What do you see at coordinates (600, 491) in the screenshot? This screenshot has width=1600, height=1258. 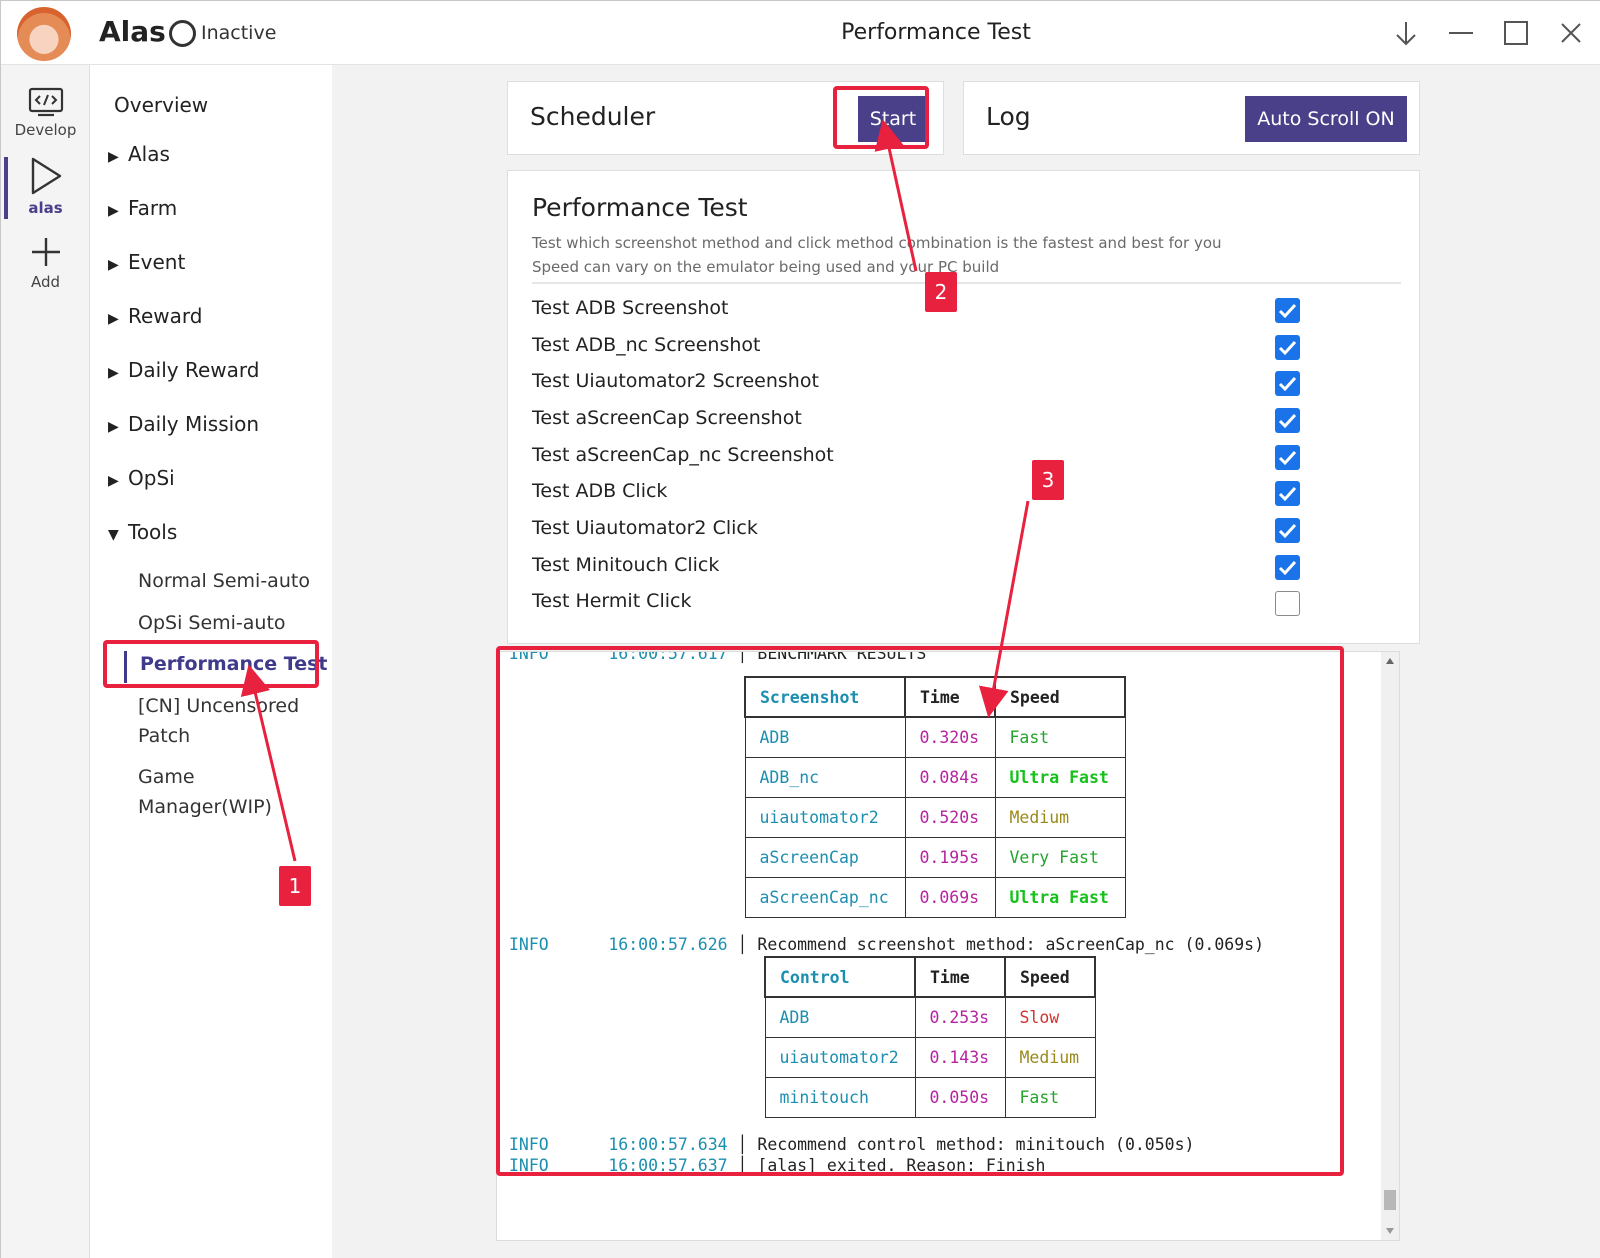 I see `option-label: Test ADB Click` at bounding box center [600, 491].